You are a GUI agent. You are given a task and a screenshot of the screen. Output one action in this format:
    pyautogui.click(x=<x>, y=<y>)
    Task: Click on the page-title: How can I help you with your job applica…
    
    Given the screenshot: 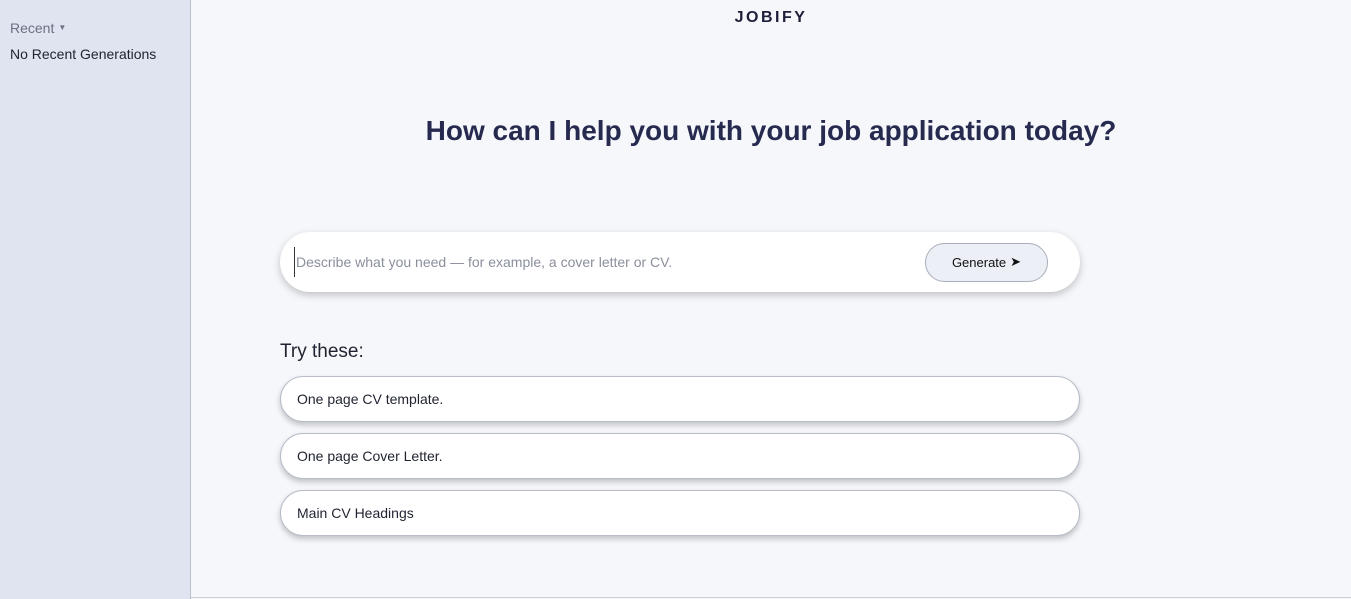 What is the action you would take?
    pyautogui.click(x=771, y=130)
    